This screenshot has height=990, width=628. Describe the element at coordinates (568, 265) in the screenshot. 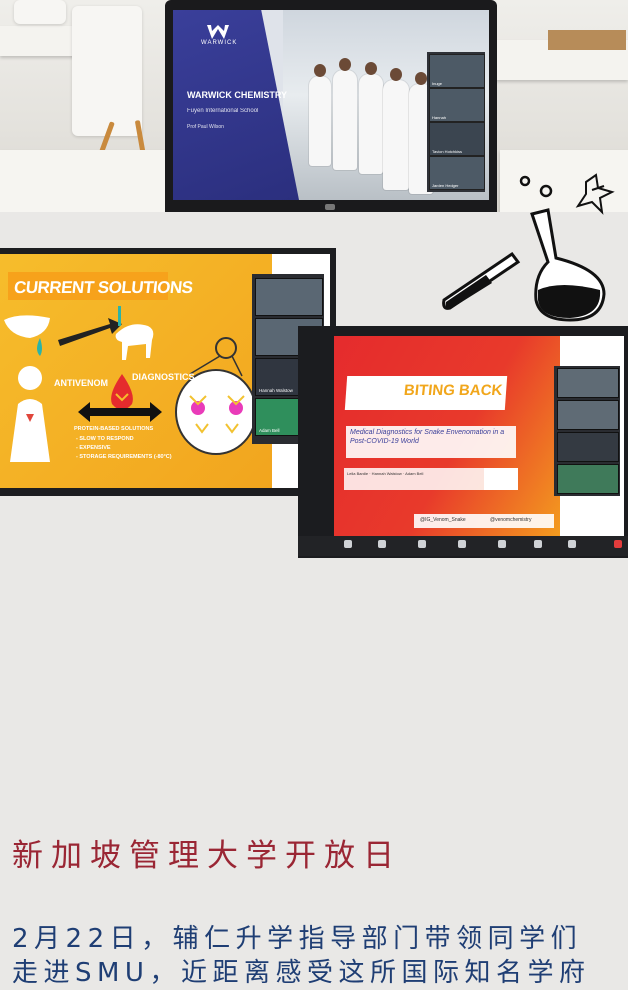

I see `flask-icon` at that location.